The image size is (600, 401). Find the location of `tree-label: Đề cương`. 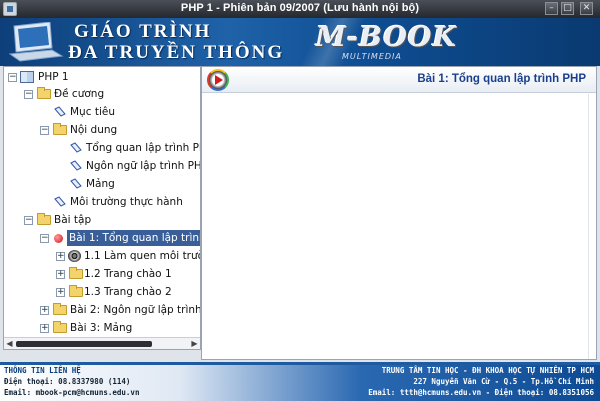

tree-label: Đề cương is located at coordinates (79, 94).